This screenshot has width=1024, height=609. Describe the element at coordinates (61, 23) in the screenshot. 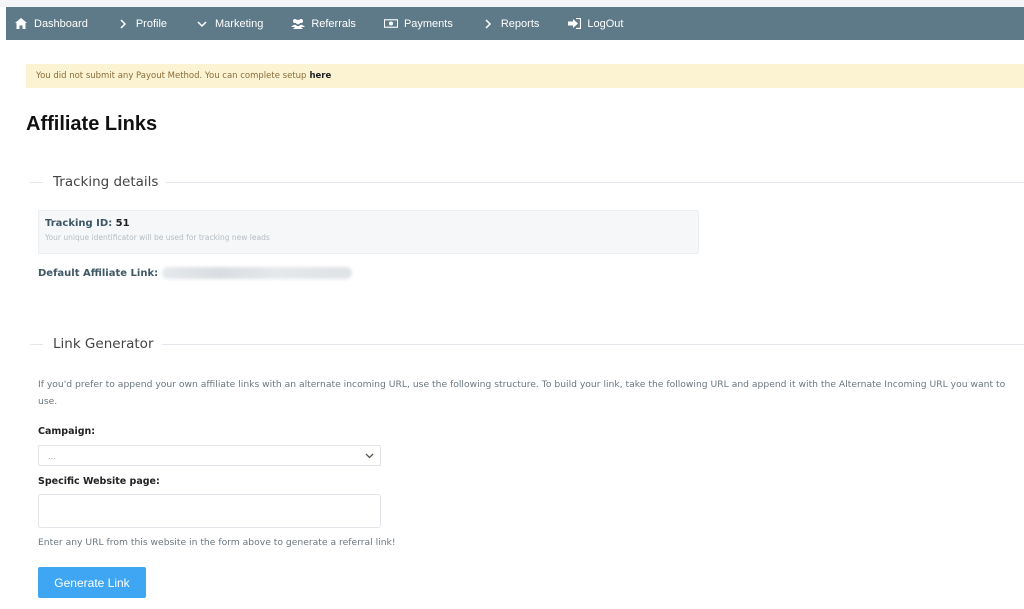

I see `nav-dashboard-label: Dashboard` at that location.